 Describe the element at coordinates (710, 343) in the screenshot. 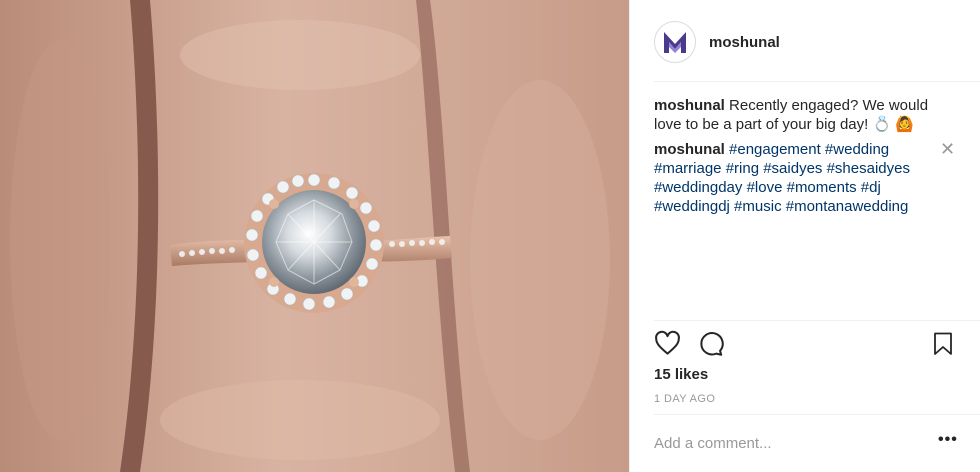

I see `comment-bubble-icon` at that location.